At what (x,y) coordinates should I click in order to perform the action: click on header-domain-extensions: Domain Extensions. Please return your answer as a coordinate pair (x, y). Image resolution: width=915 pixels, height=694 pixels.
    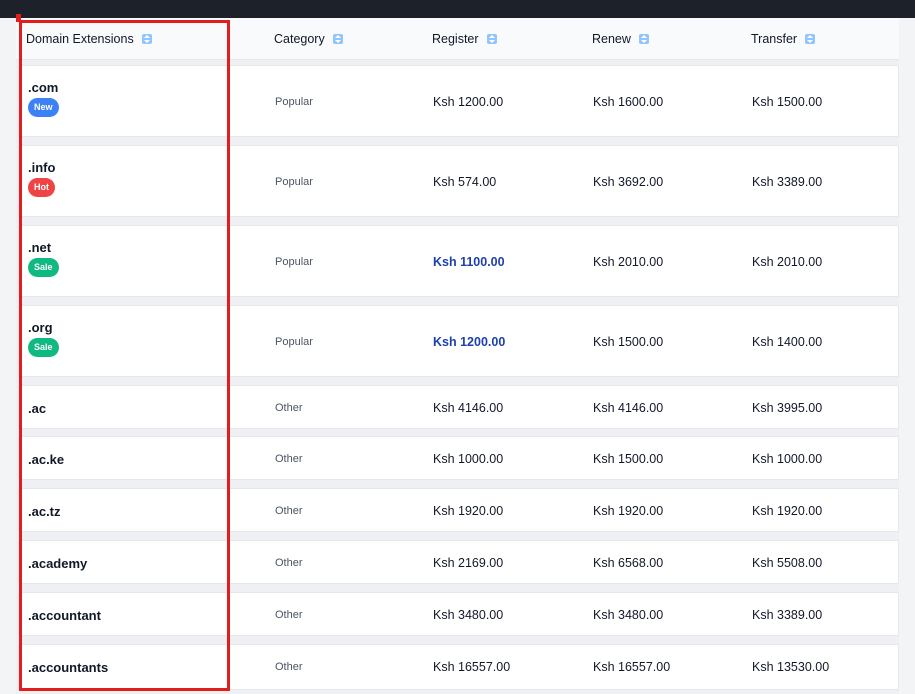
    Looking at the image, I should click on (89, 39).